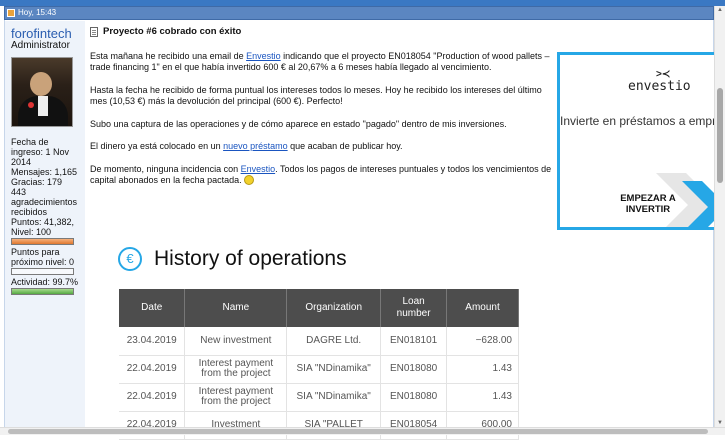 Image resolution: width=725 pixels, height=440 pixels. What do you see at coordinates (322, 32) in the screenshot?
I see `post-title: Proyecto #6 cobrado con éxito` at bounding box center [322, 32].